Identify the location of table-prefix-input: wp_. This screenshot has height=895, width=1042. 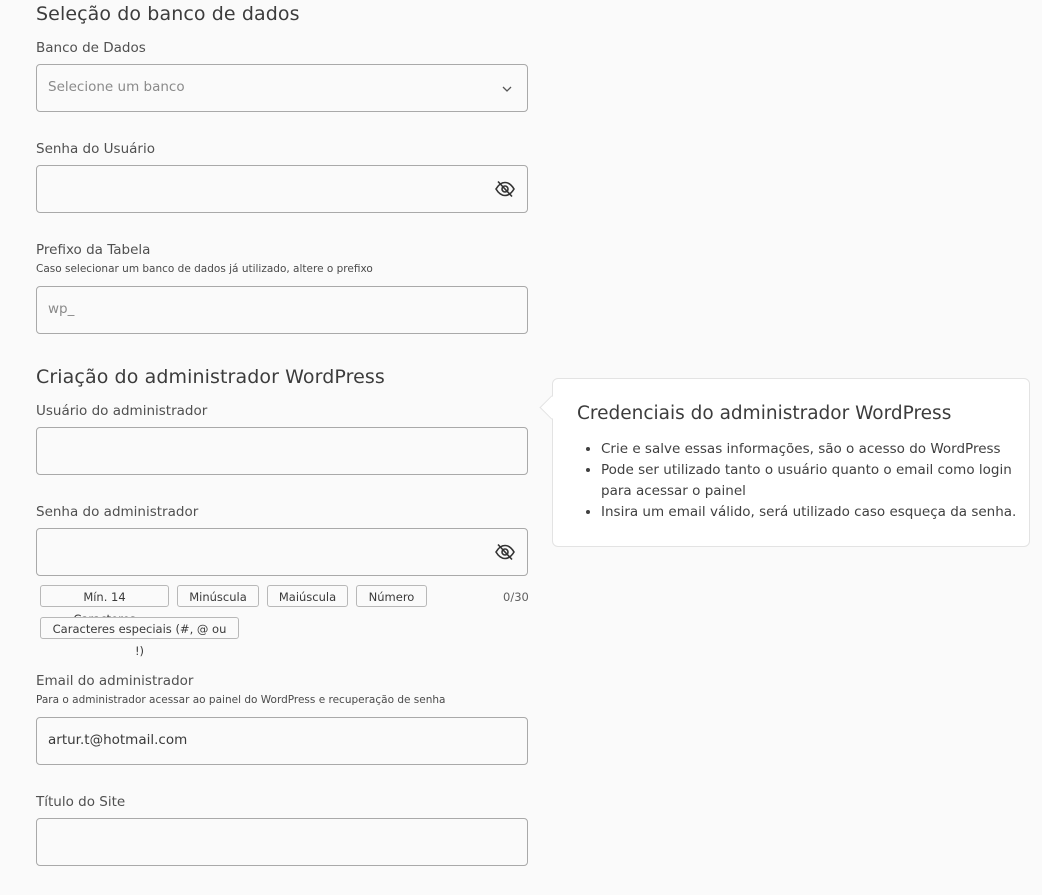
(282, 310).